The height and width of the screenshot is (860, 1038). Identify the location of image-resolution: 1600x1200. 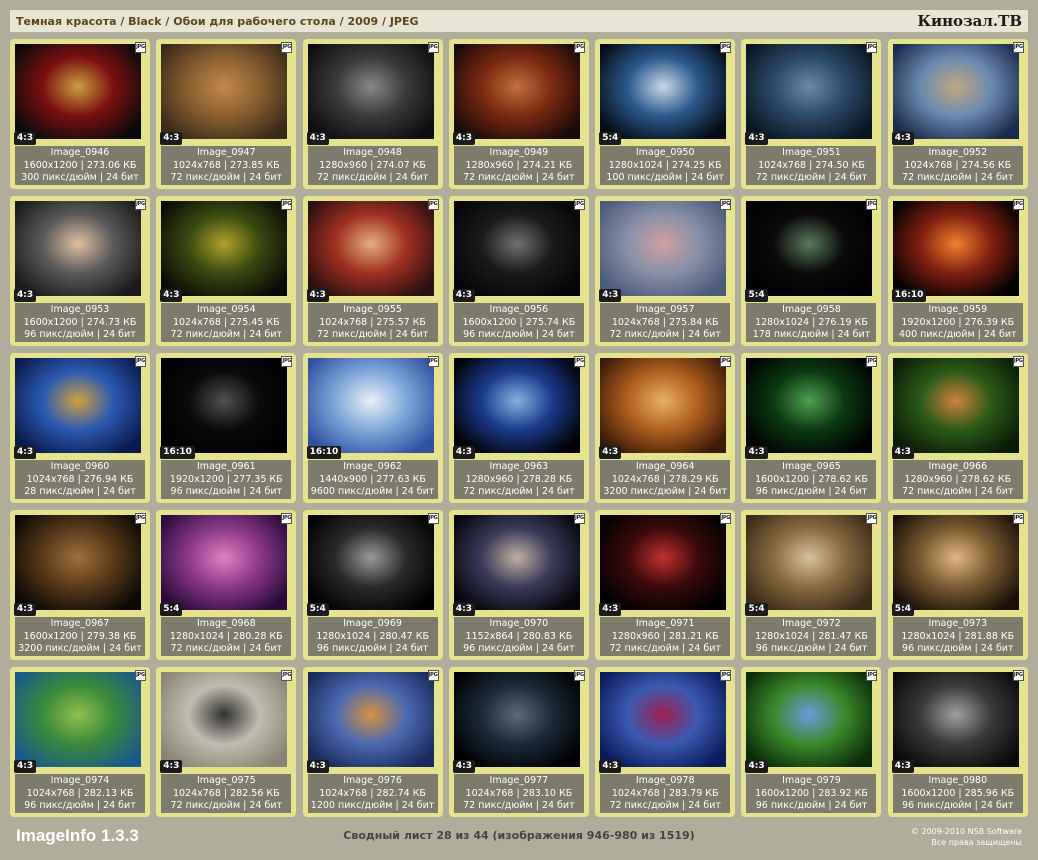
(50, 636).